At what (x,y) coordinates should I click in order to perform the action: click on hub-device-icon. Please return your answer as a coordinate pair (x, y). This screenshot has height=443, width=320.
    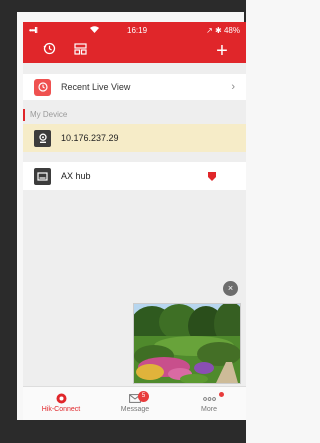
    Looking at the image, I should click on (42, 176).